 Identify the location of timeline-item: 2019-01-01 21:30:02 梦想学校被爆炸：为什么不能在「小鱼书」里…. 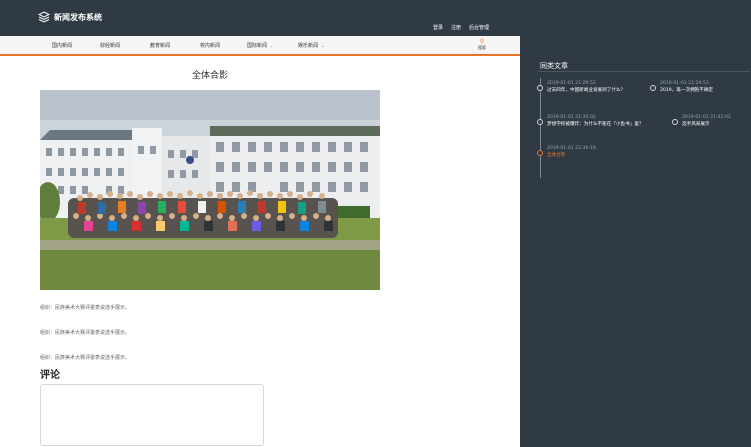
(609, 121).